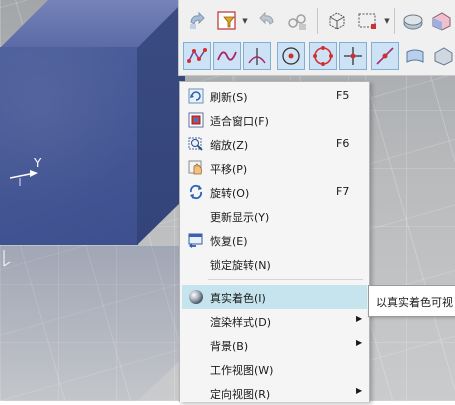 Image resolution: width=455 pixels, height=405 pixels. What do you see at coordinates (343, 95) in the screenshot?
I see `menu-shortcut: F5` at bounding box center [343, 95].